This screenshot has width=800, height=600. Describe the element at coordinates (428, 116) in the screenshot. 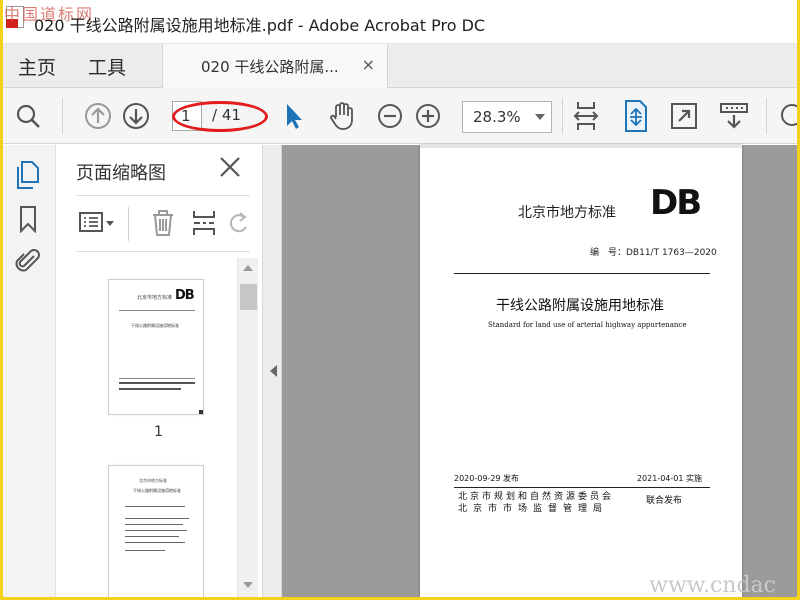

I see `zoom-in-icon` at that location.